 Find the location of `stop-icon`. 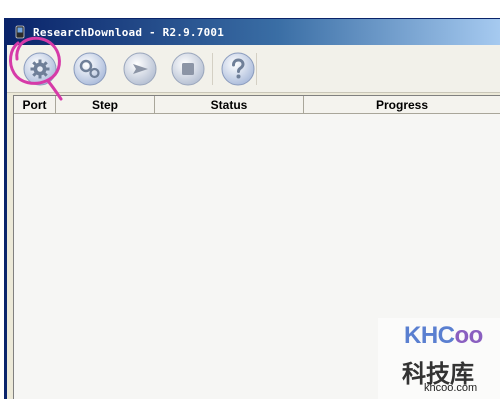

stop-icon is located at coordinates (188, 69).